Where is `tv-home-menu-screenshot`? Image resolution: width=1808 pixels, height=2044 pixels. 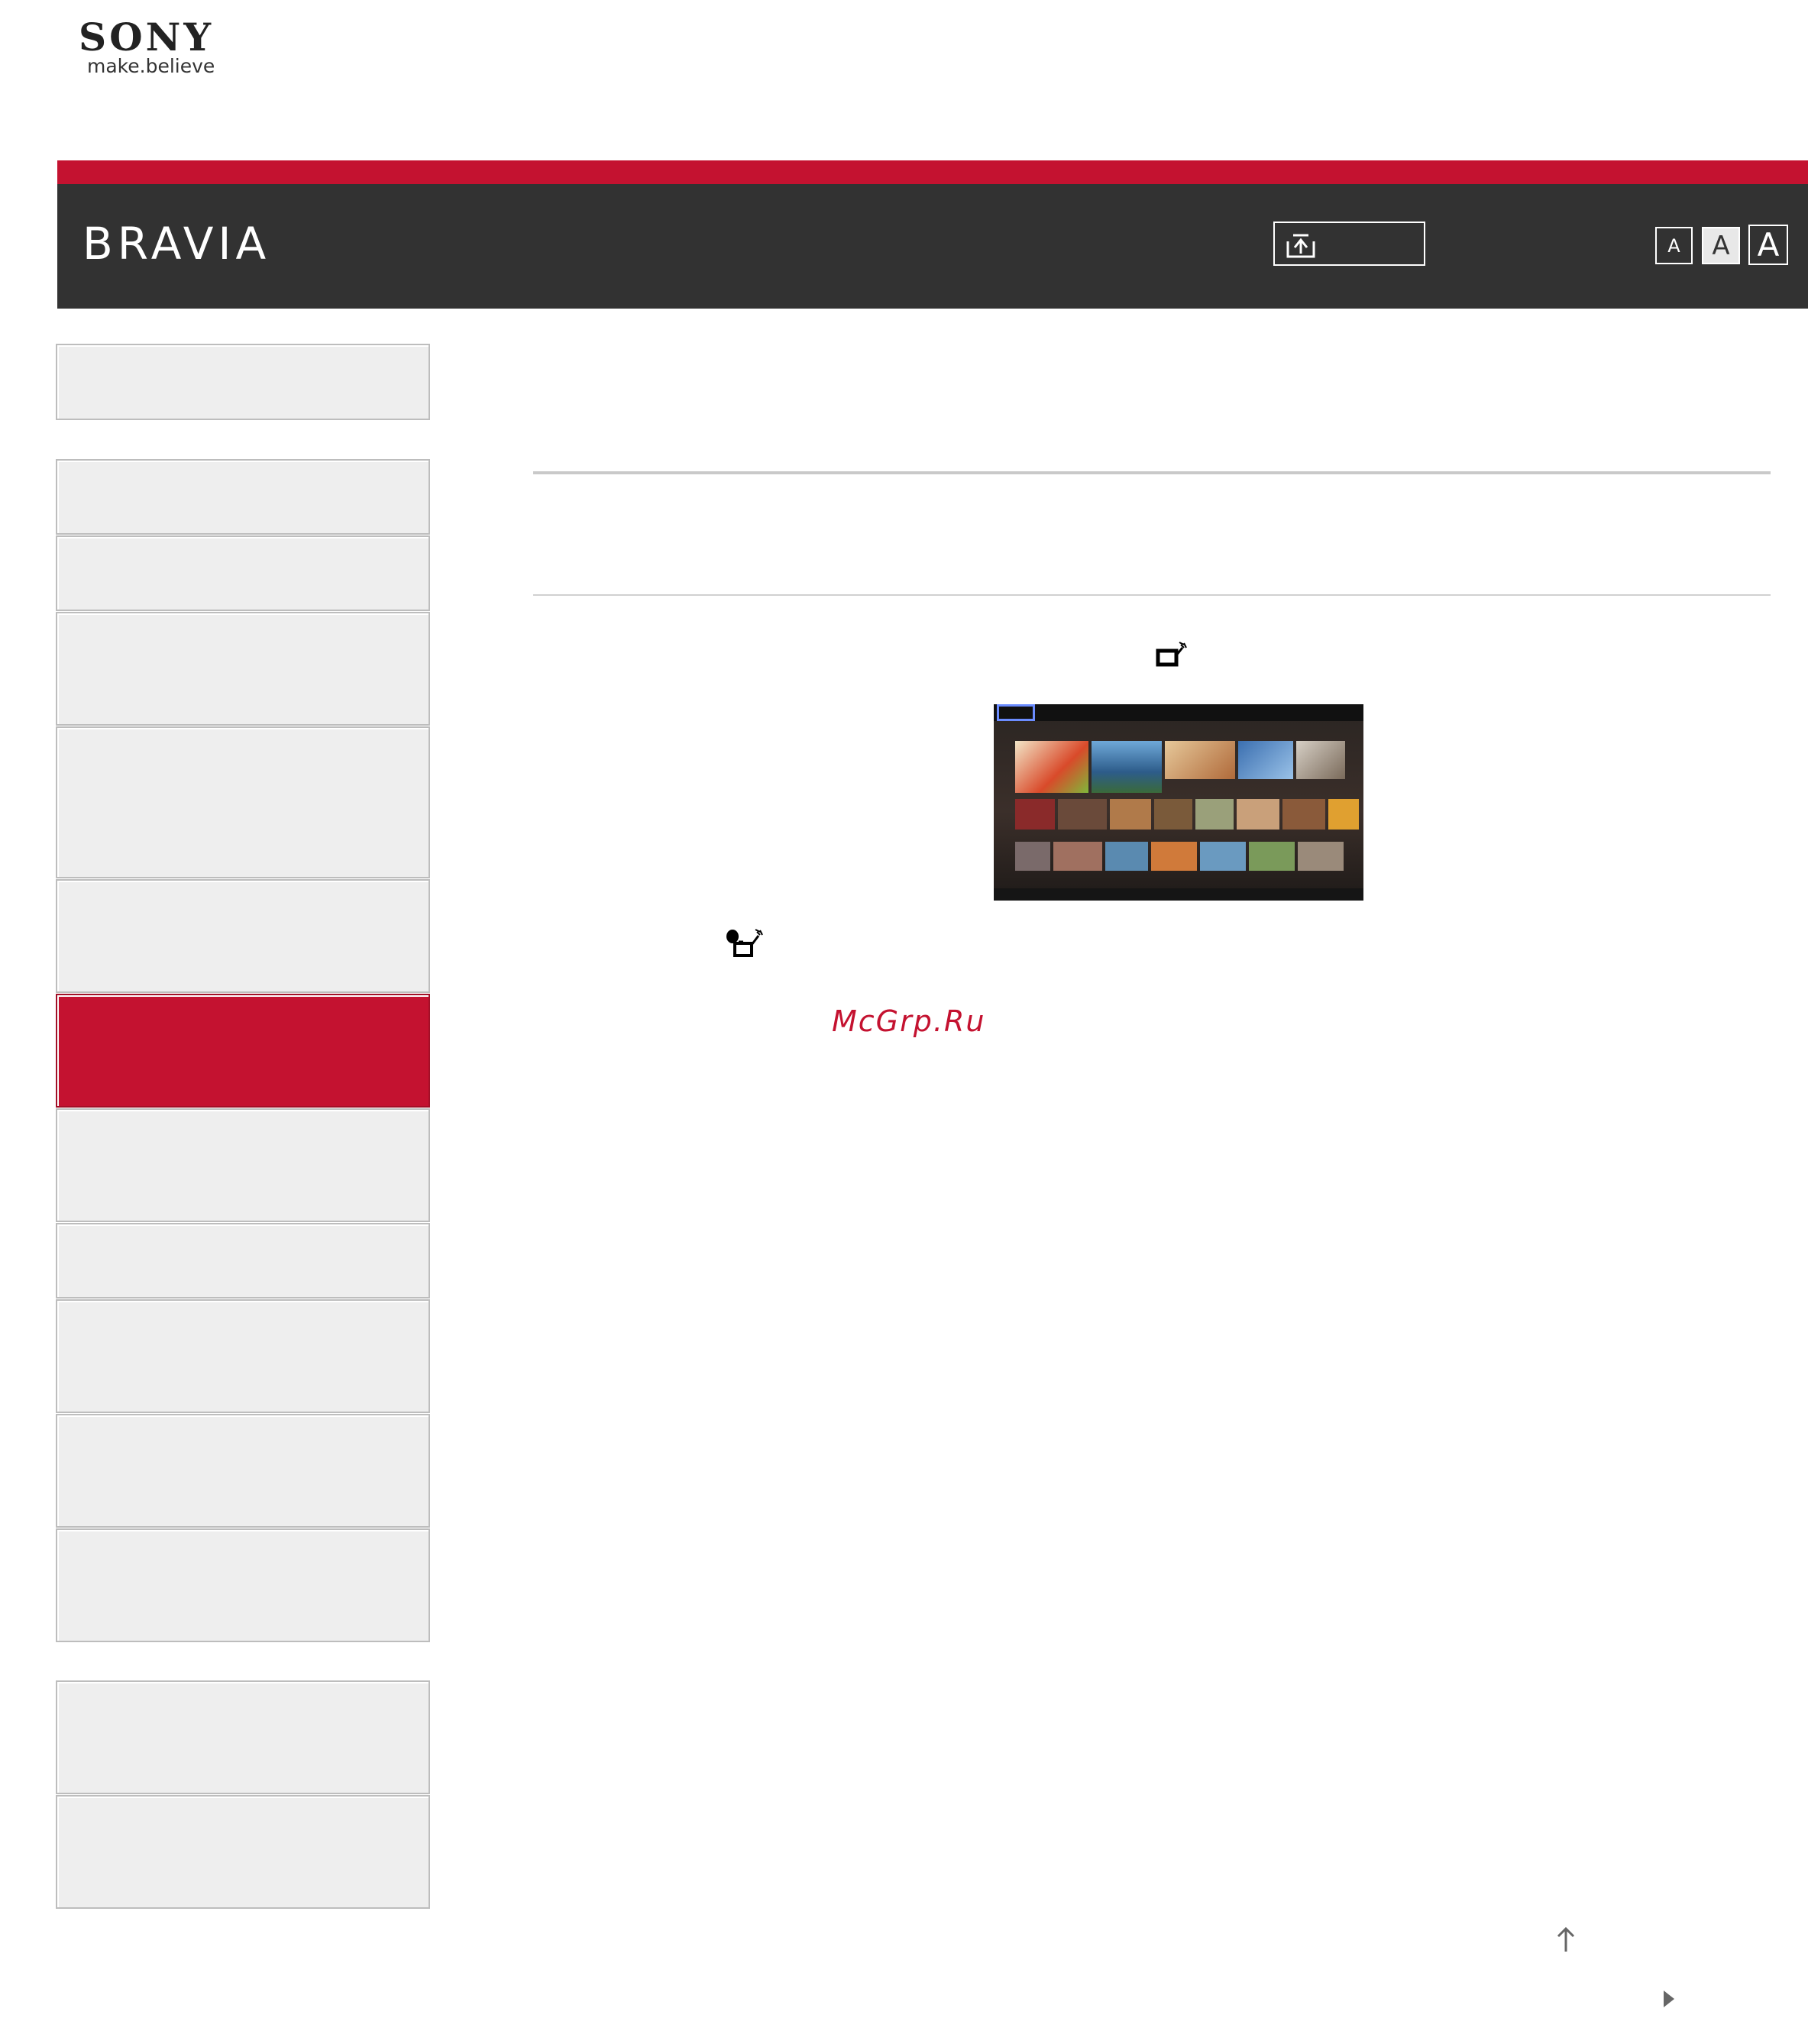 tv-home-menu-screenshot is located at coordinates (1178, 802).